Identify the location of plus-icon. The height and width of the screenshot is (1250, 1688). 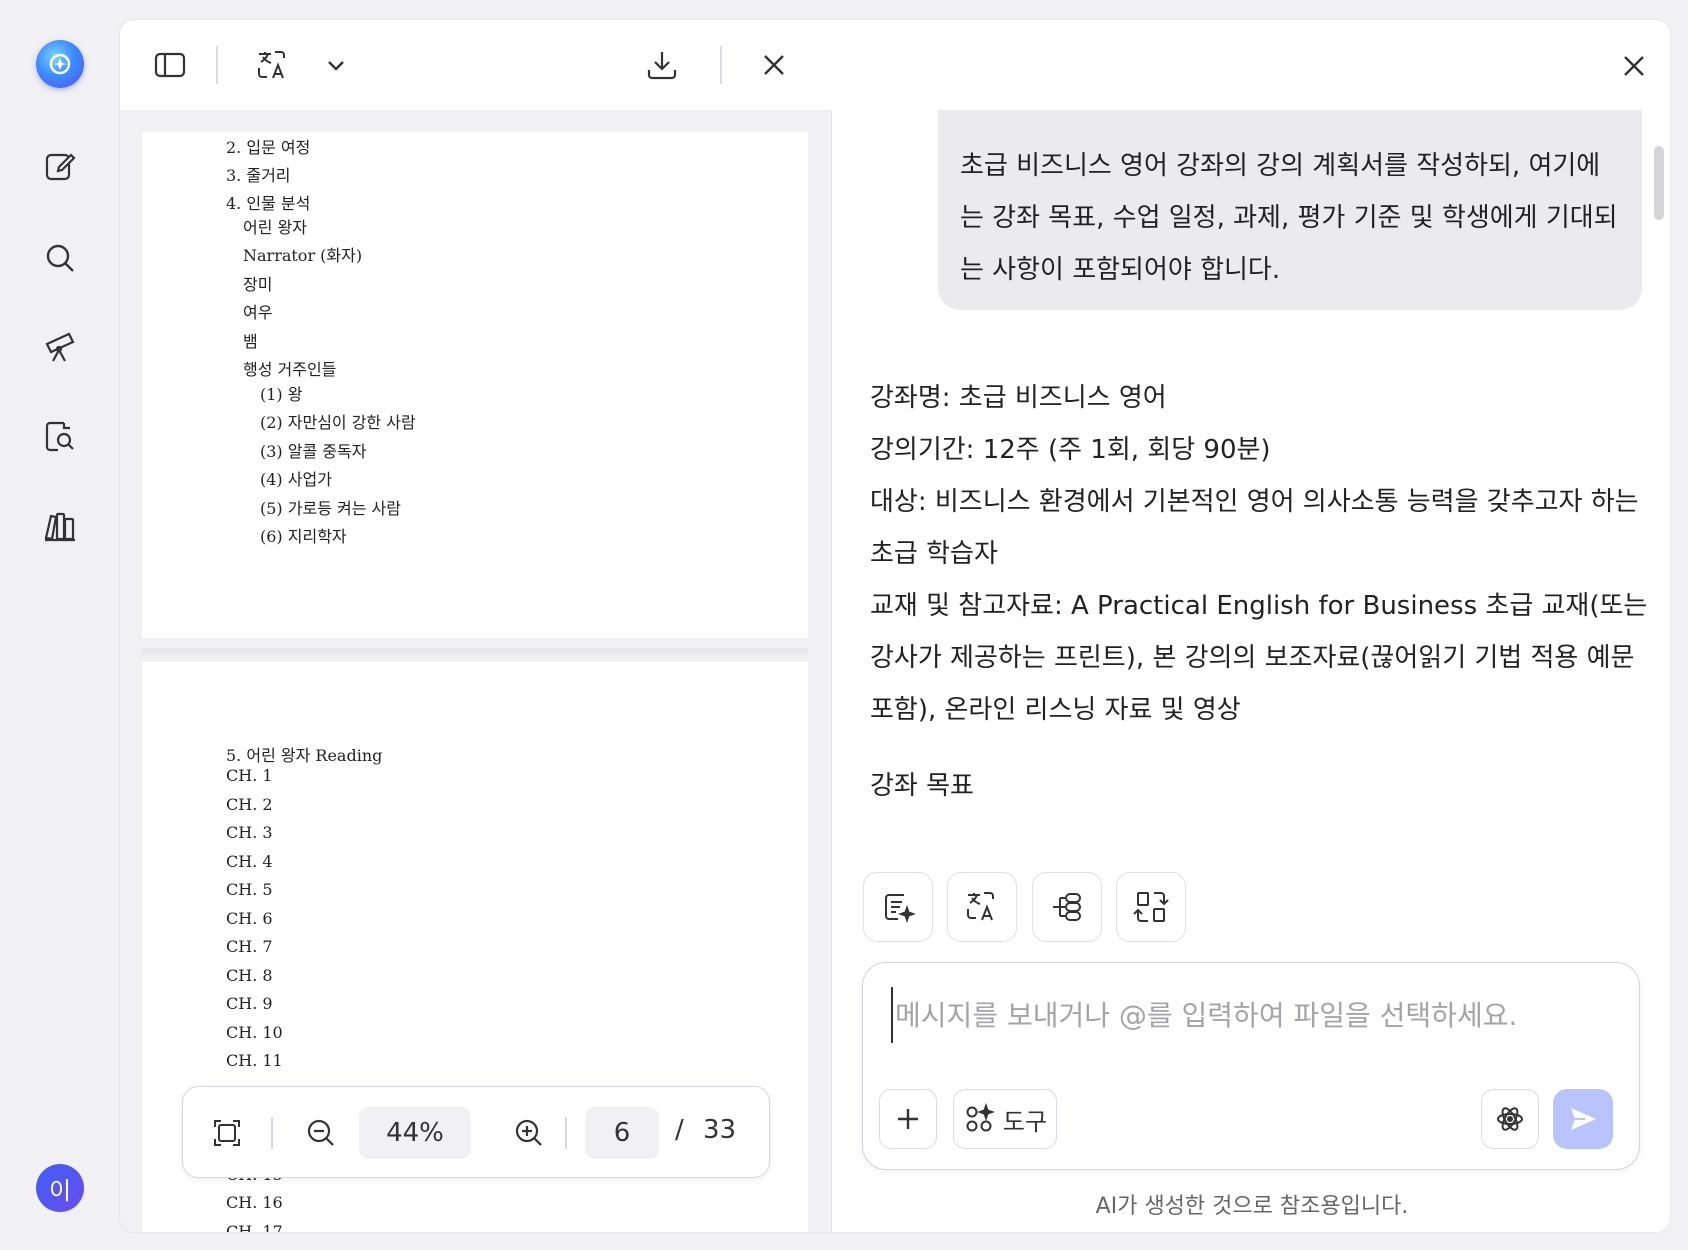
(908, 1119).